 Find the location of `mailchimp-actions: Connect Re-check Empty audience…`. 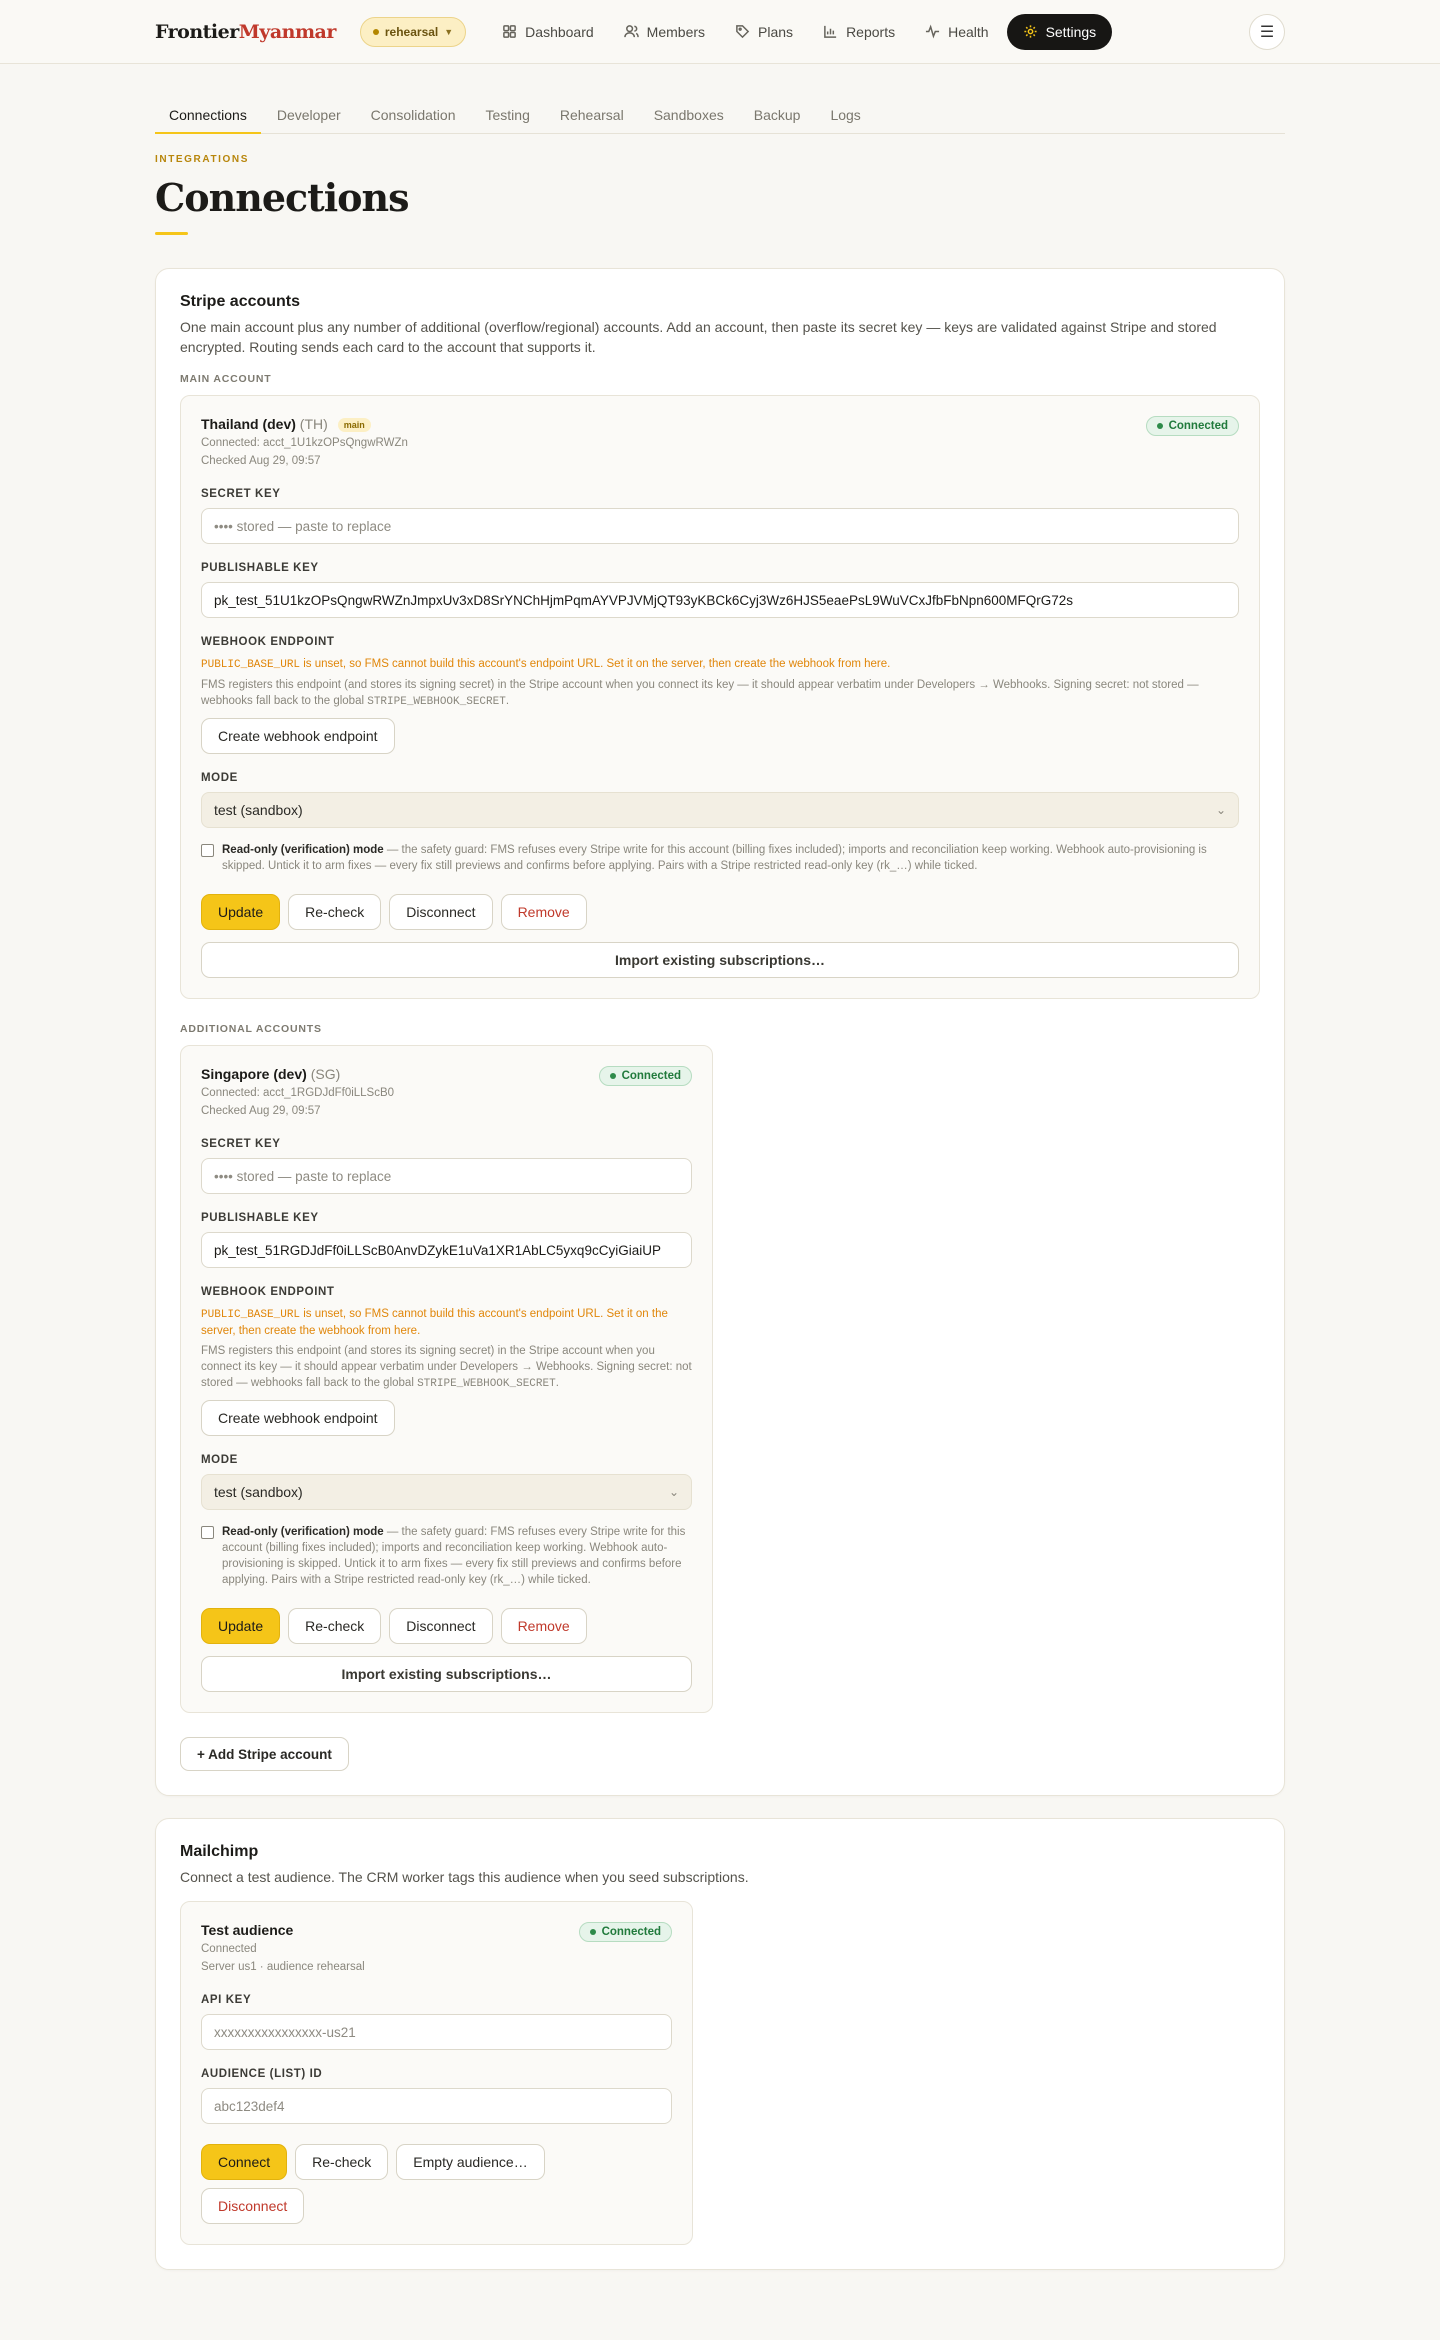

mailchimp-actions: Connect Re-check Empty audience… is located at coordinates (436, 2162).